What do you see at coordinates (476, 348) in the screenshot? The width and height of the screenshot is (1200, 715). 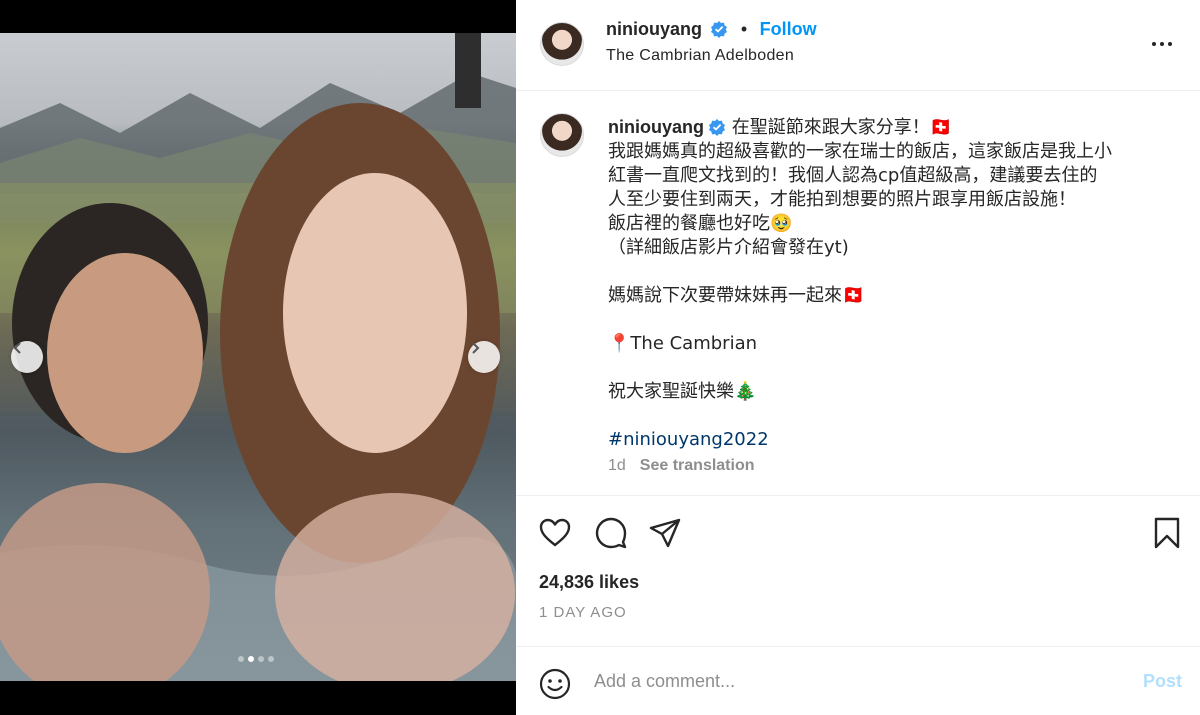 I see `chevron-right-icon` at bounding box center [476, 348].